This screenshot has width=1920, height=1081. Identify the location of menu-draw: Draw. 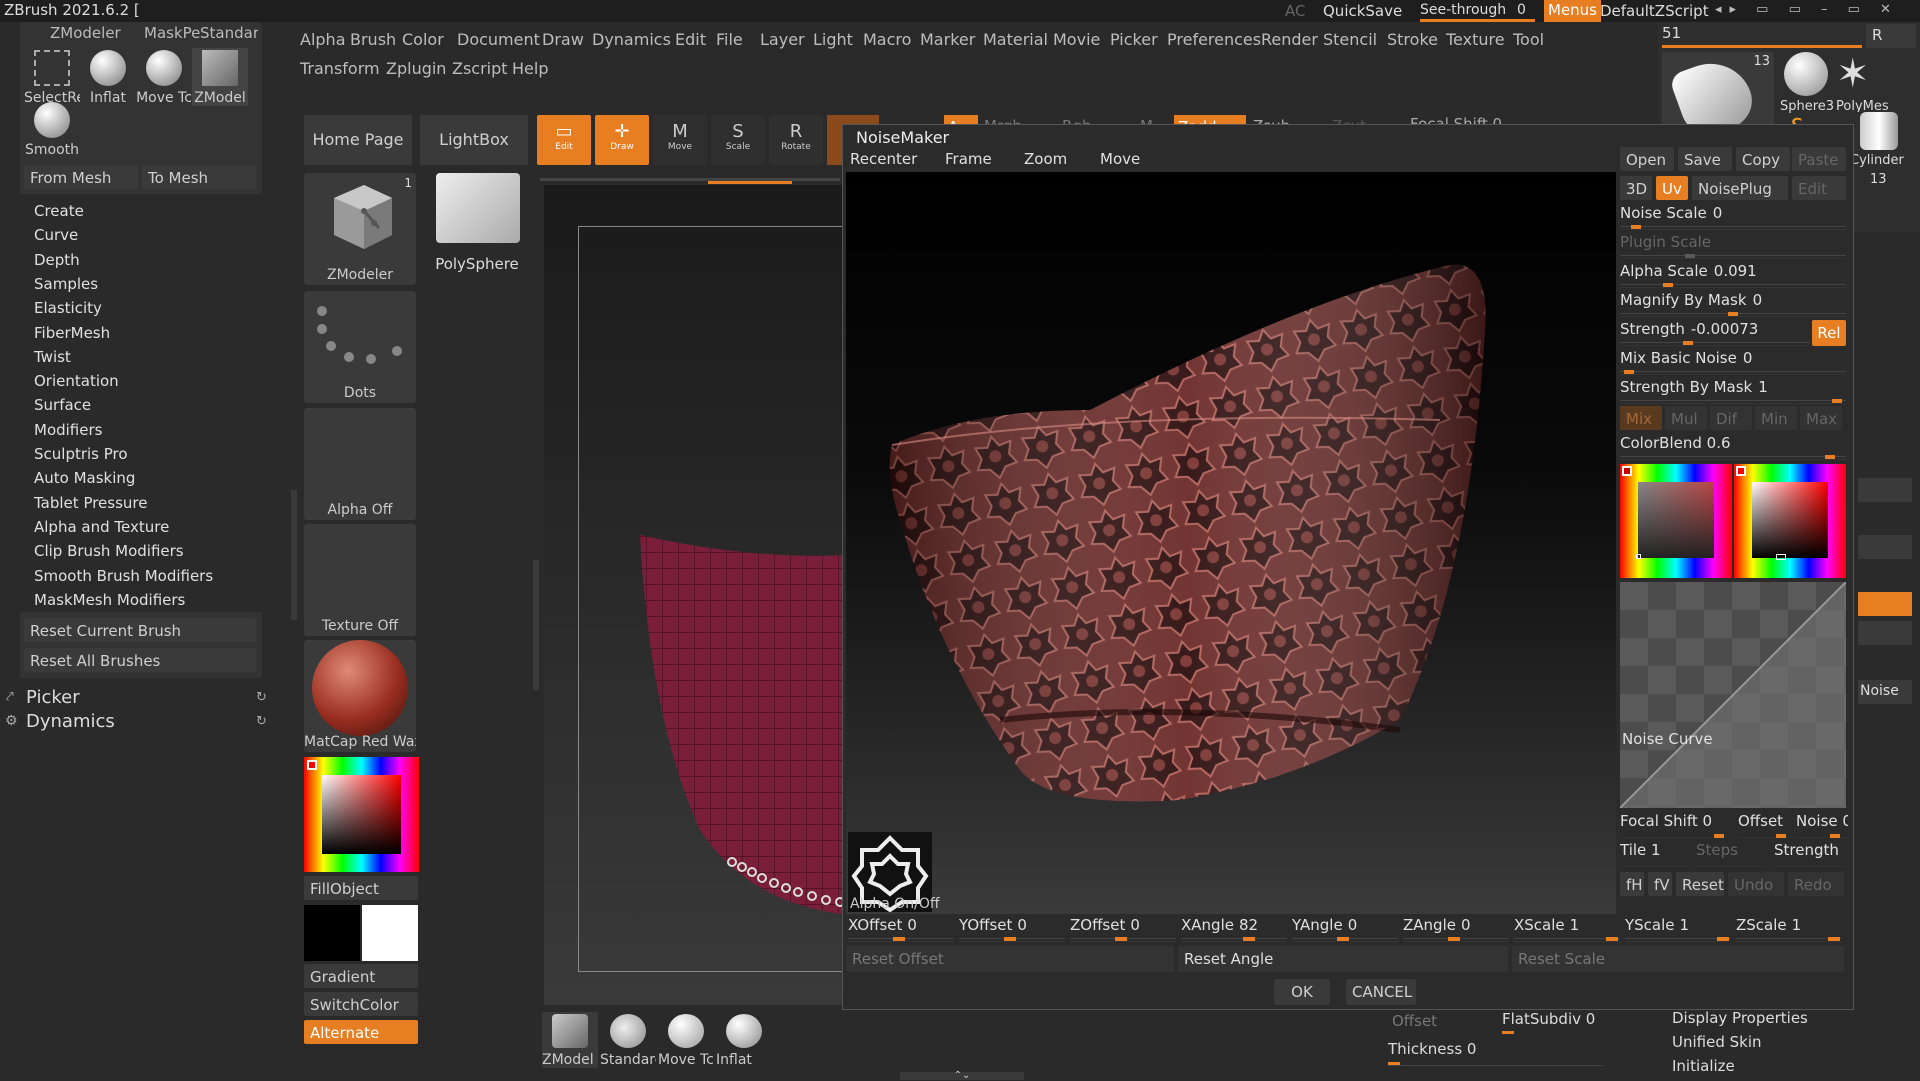
(563, 39).